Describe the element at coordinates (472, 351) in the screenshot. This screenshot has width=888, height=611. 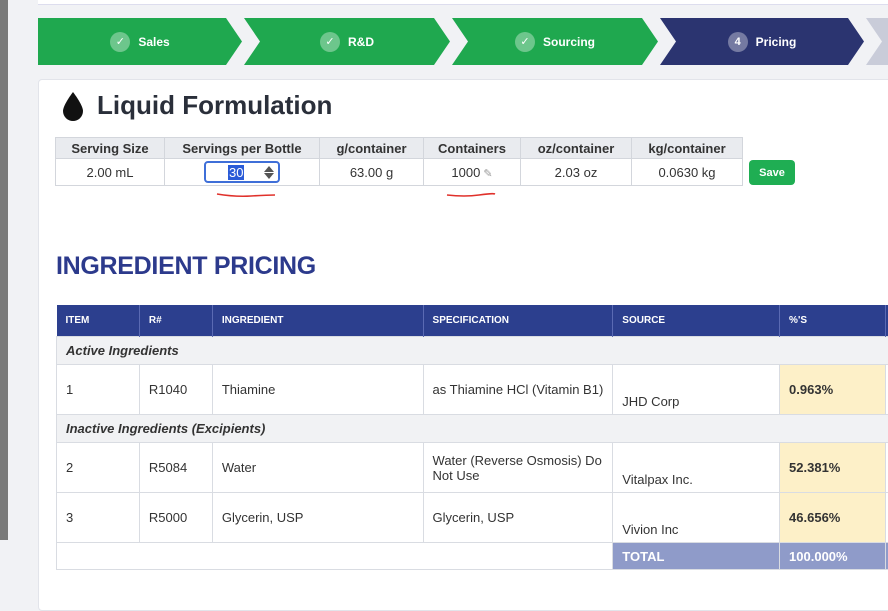
I see `group-active: Active Ingredients` at that location.